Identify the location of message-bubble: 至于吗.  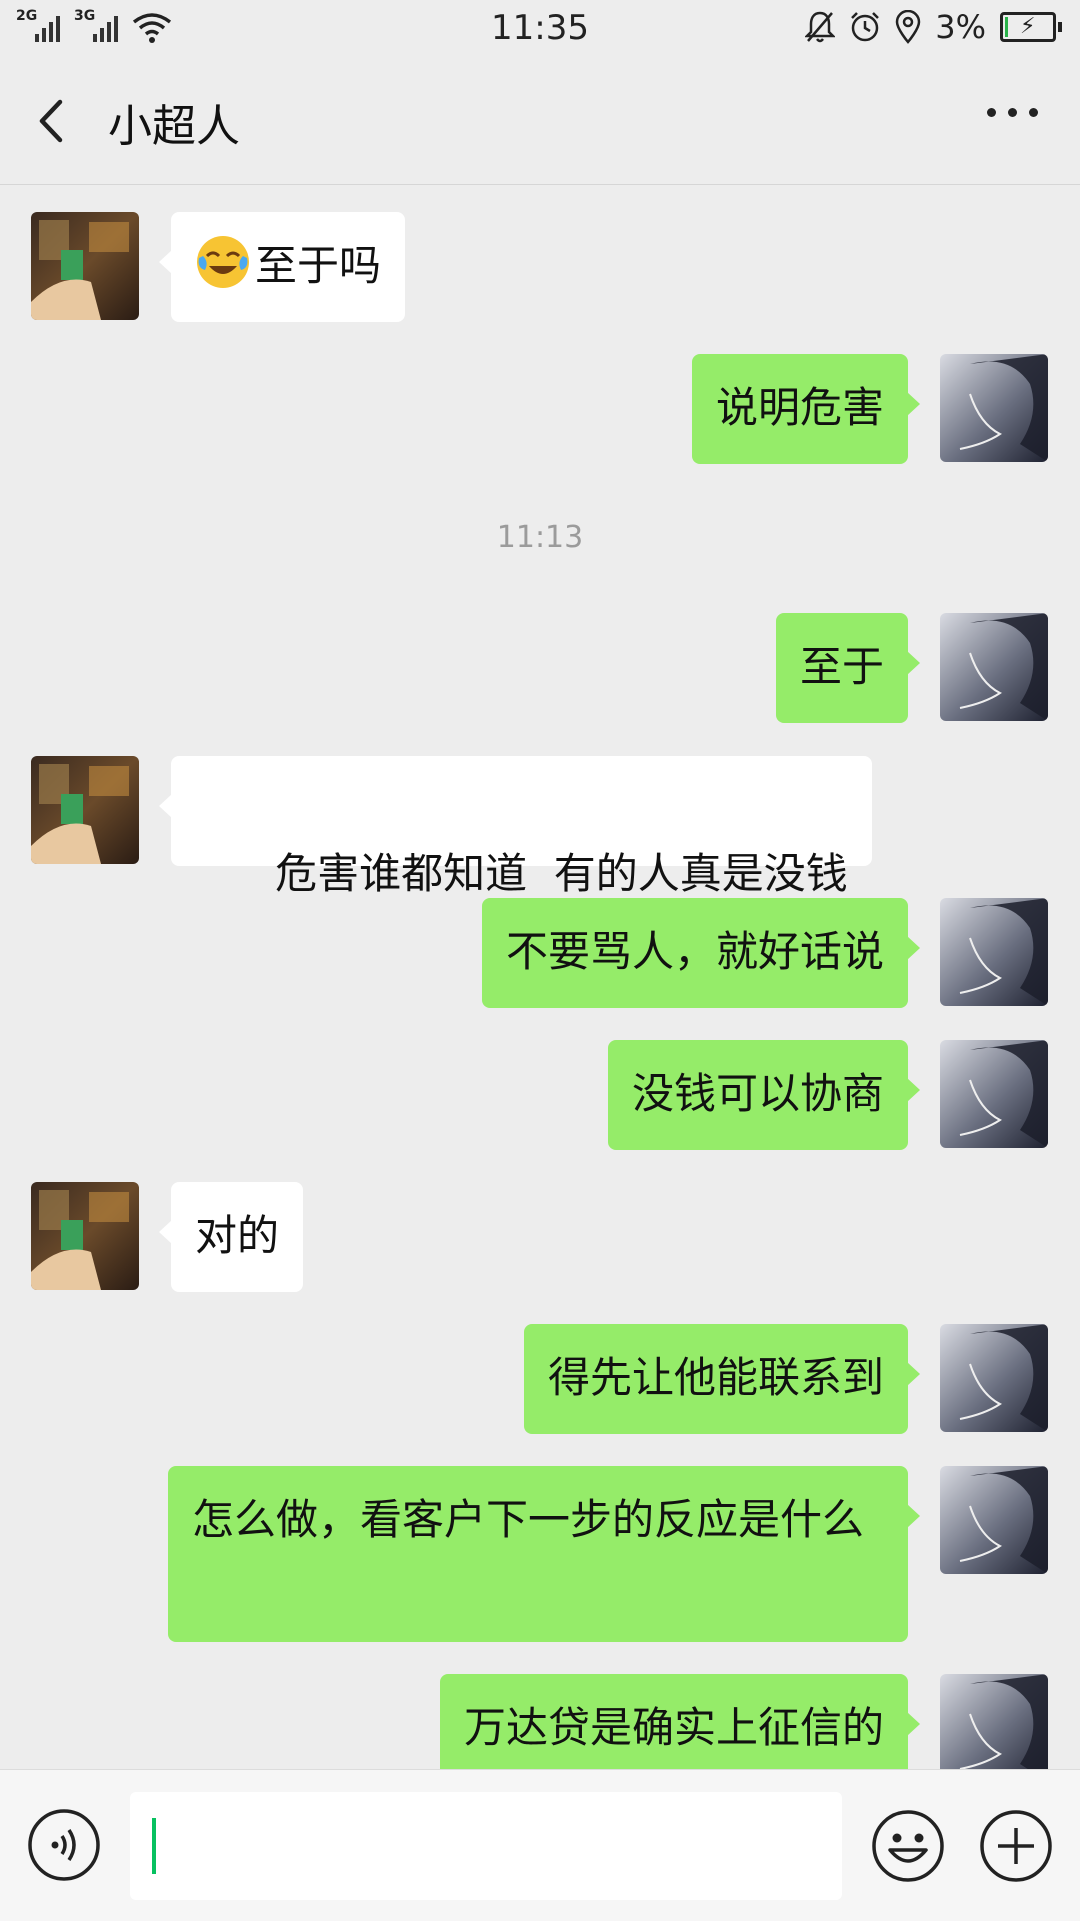
(282, 267).